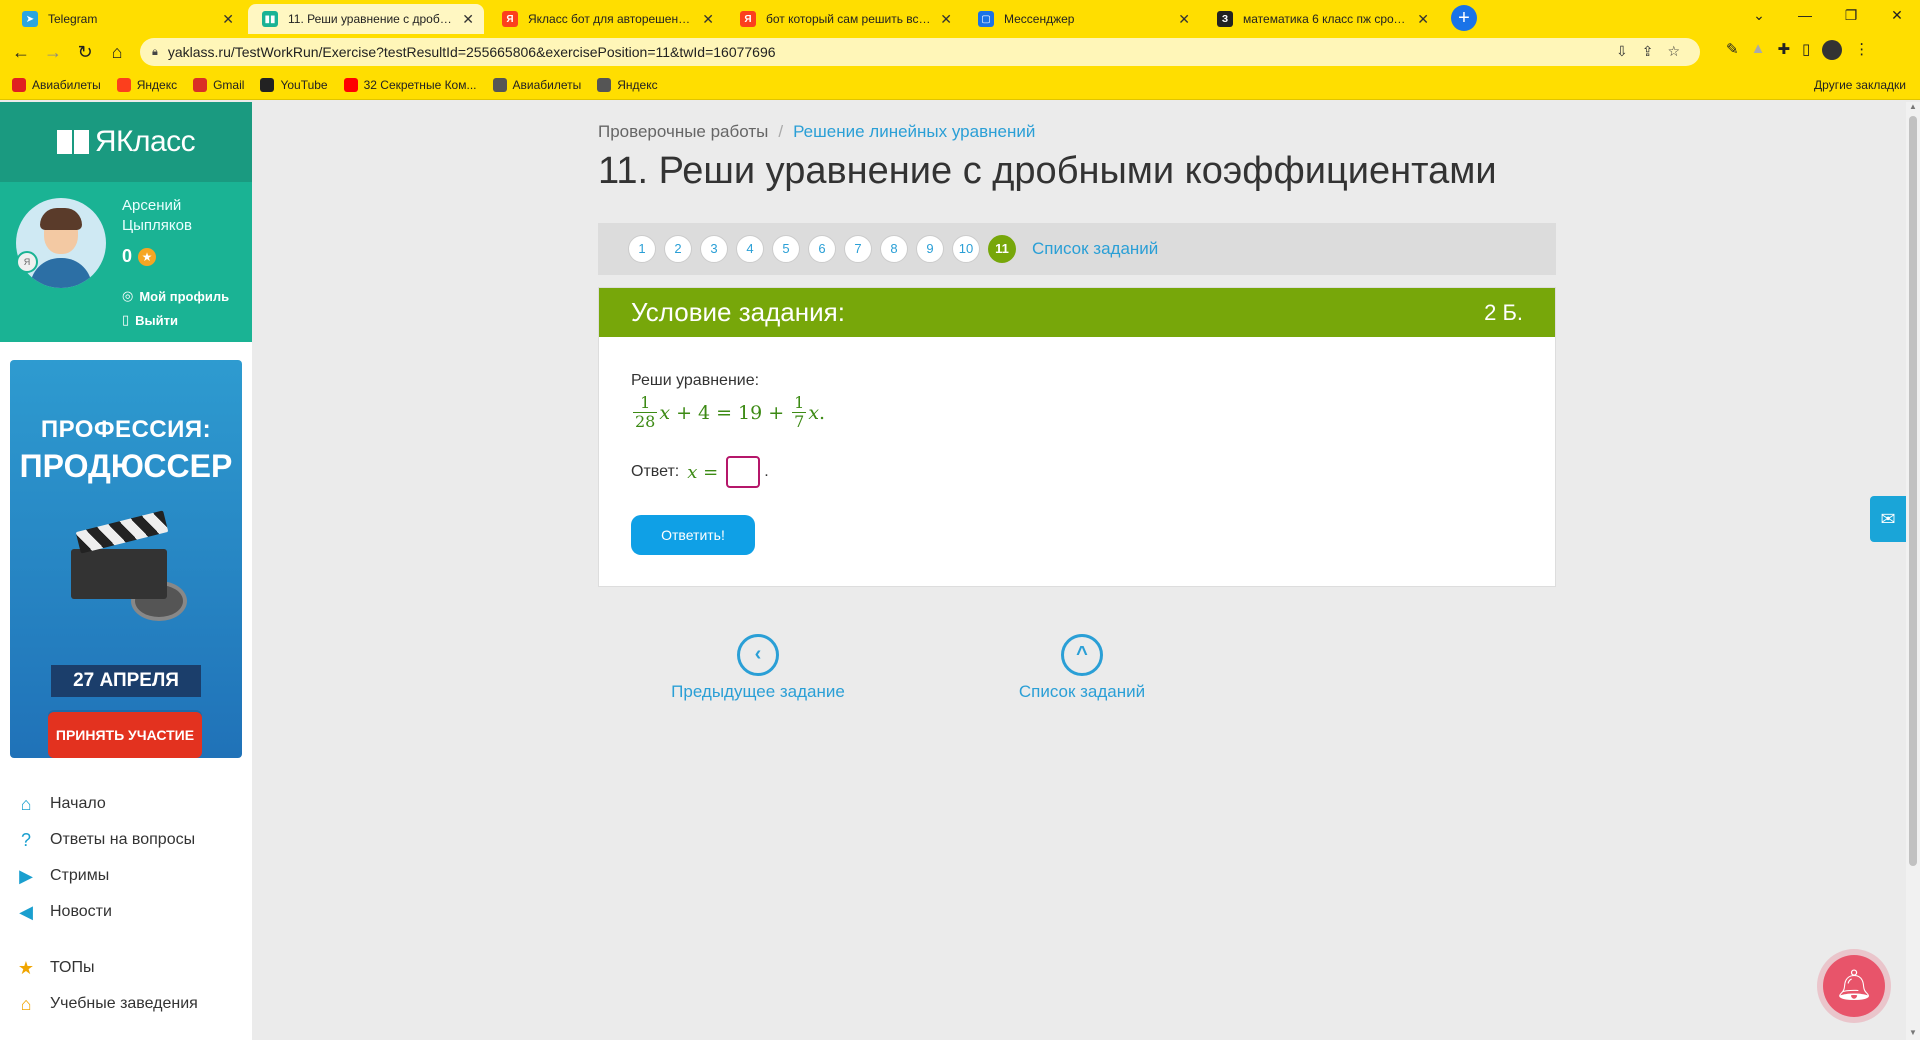  I want to click on page-number-button: 2, so click(678, 249).